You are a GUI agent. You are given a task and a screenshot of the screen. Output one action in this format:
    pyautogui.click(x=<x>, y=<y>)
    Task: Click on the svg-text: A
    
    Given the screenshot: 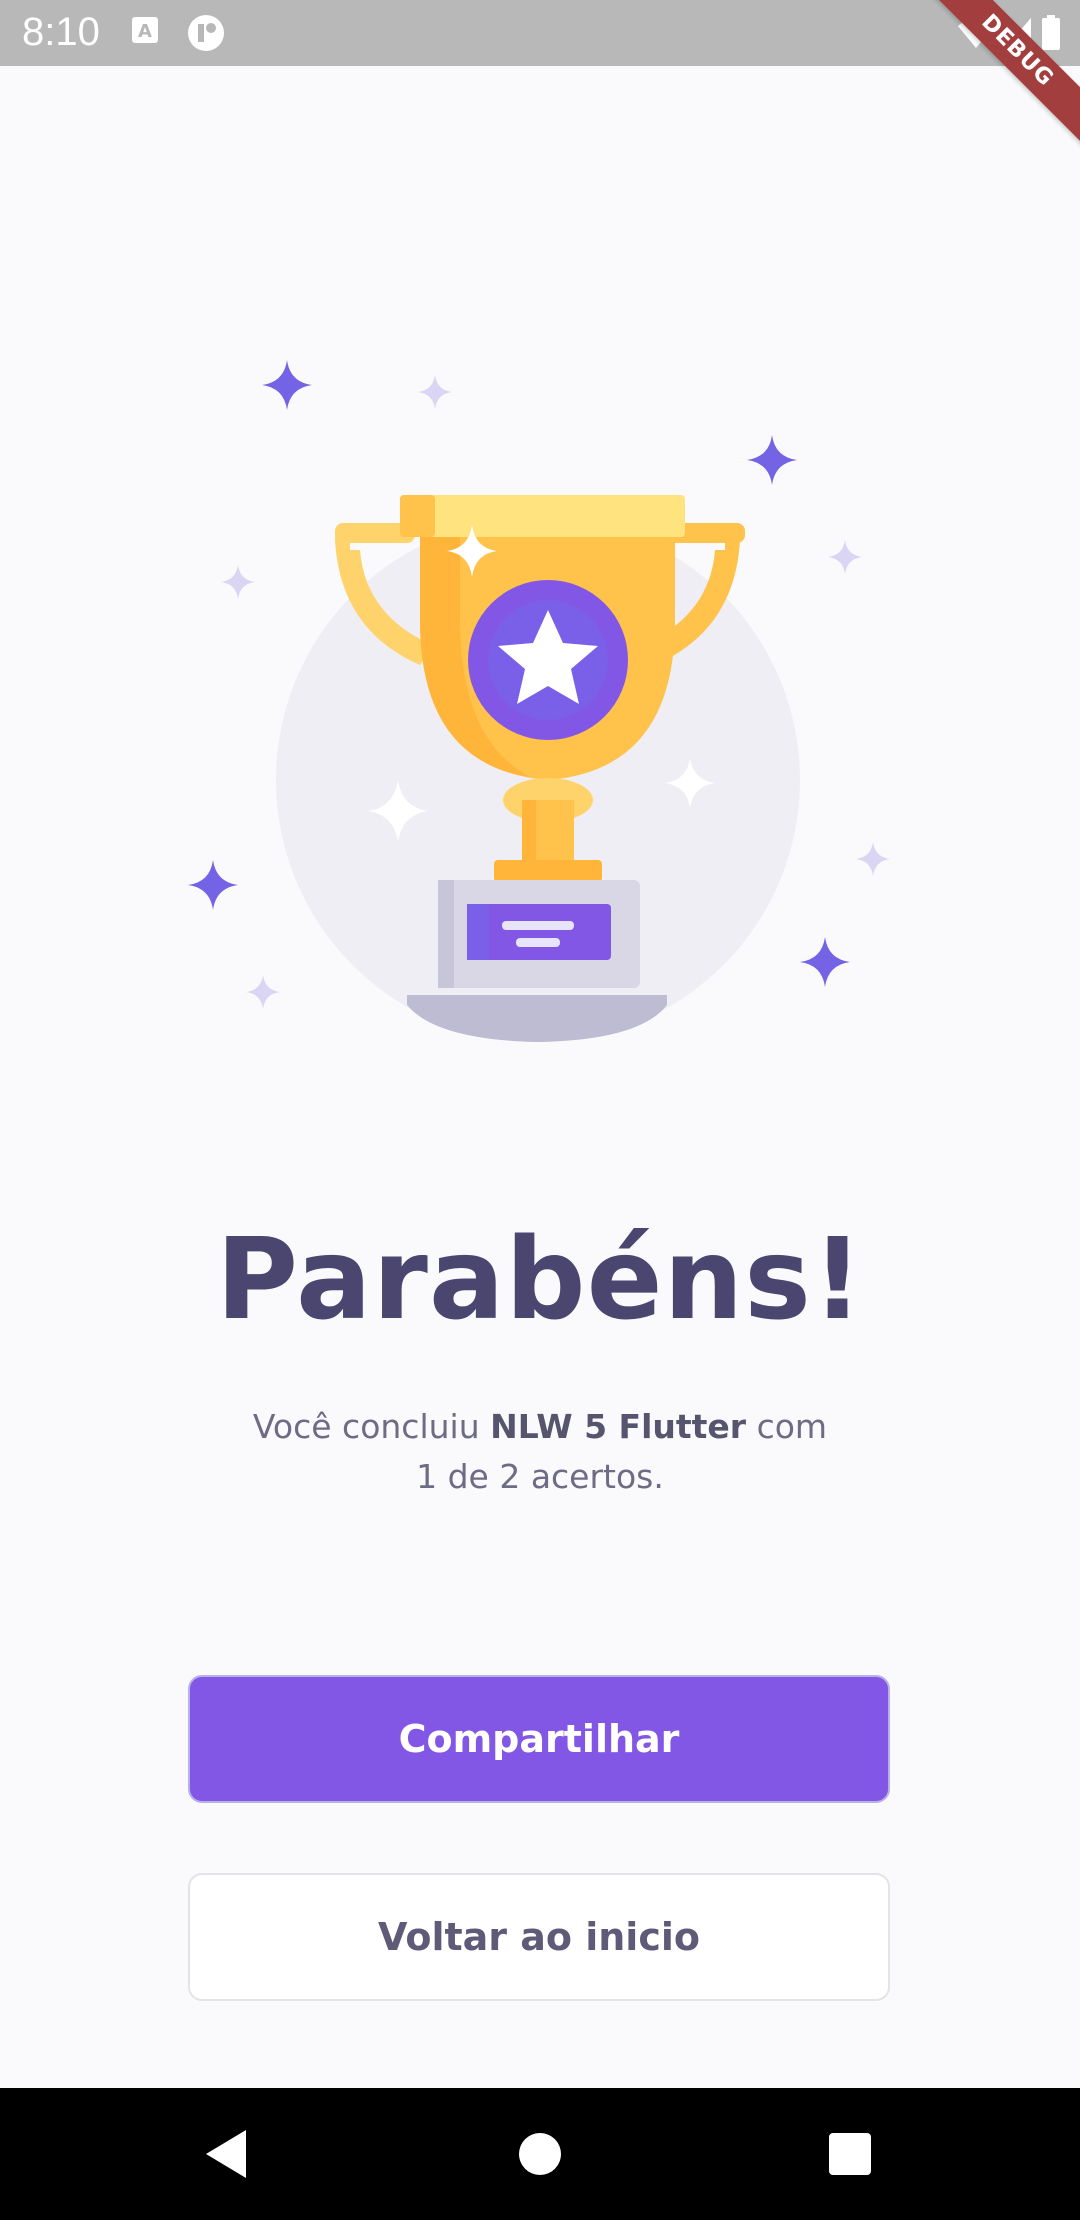 What is the action you would take?
    pyautogui.click(x=145, y=31)
    